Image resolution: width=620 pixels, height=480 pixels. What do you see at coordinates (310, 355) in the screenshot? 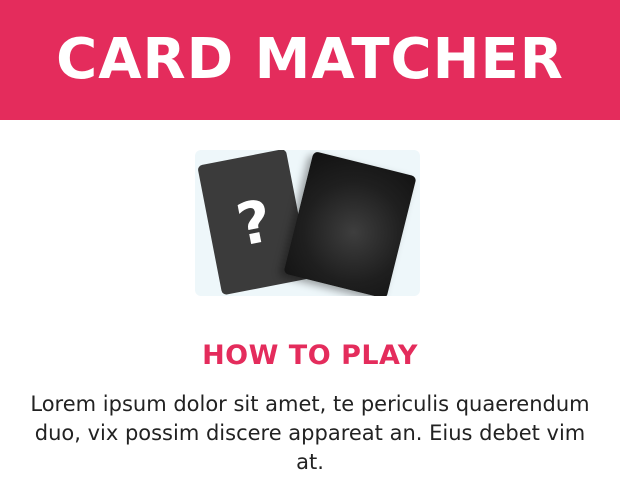
I see `how-to-play-heading: HOW TO PLAY` at bounding box center [310, 355].